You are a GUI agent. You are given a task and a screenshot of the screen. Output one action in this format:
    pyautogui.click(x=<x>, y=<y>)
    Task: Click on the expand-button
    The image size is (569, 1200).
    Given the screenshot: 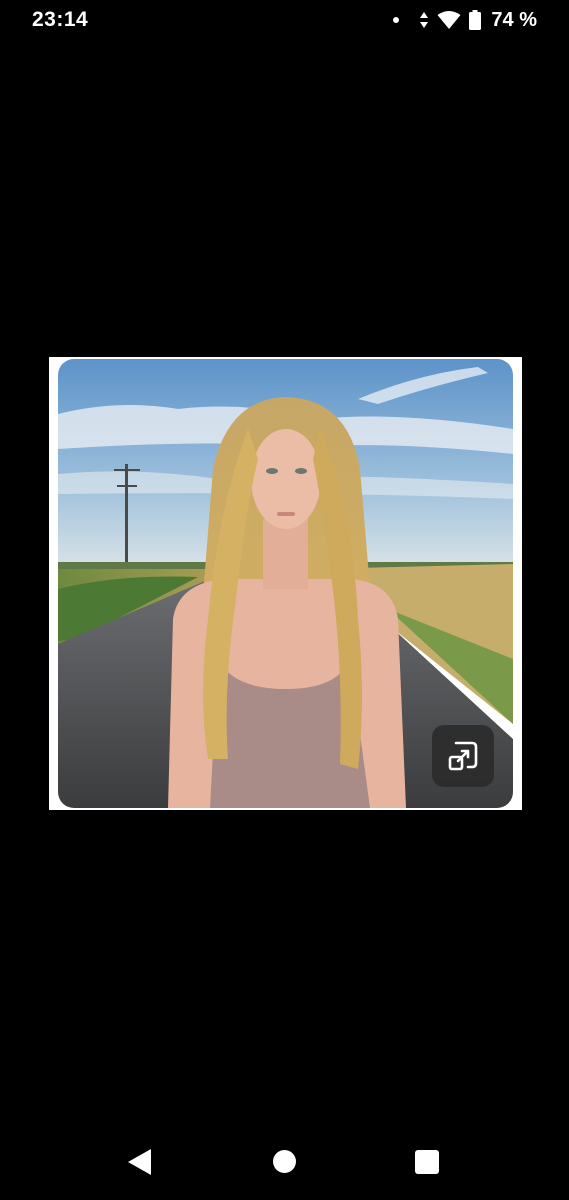 What is the action you would take?
    pyautogui.click(x=463, y=756)
    